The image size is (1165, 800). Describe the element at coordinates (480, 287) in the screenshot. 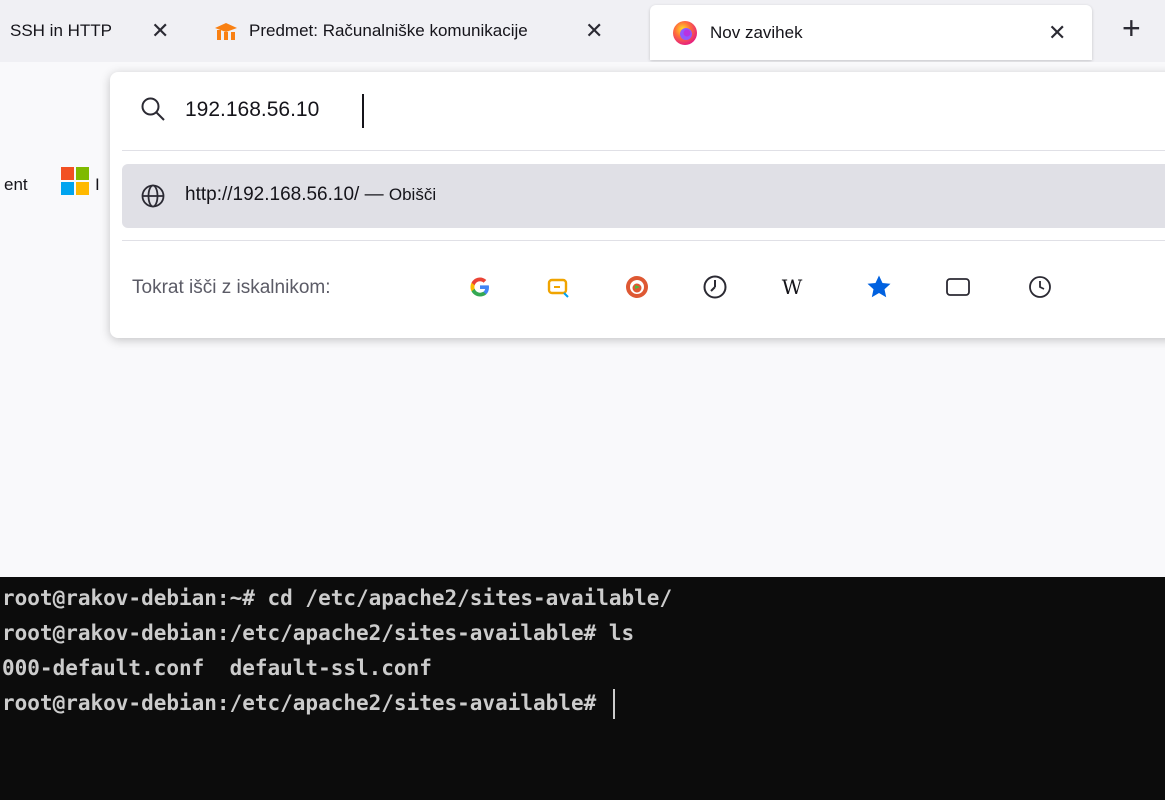

I see `google-icon` at that location.